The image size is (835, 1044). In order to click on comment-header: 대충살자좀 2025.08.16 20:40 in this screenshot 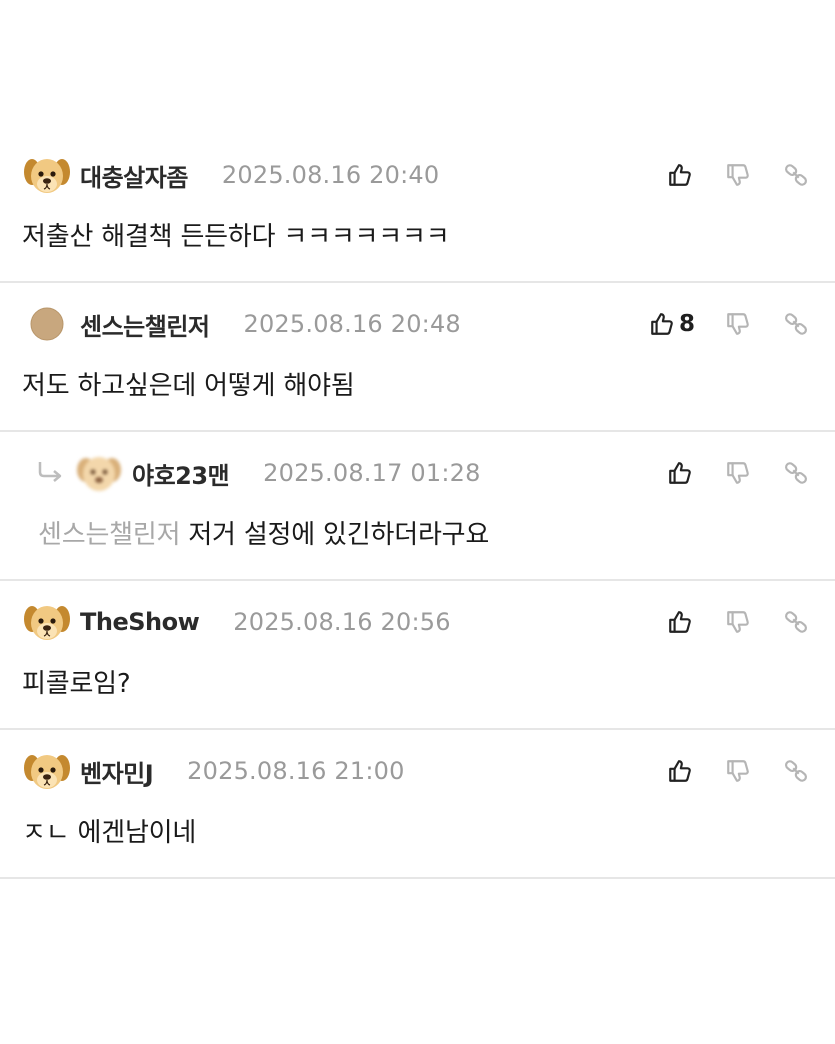, I will do `click(428, 175)`.